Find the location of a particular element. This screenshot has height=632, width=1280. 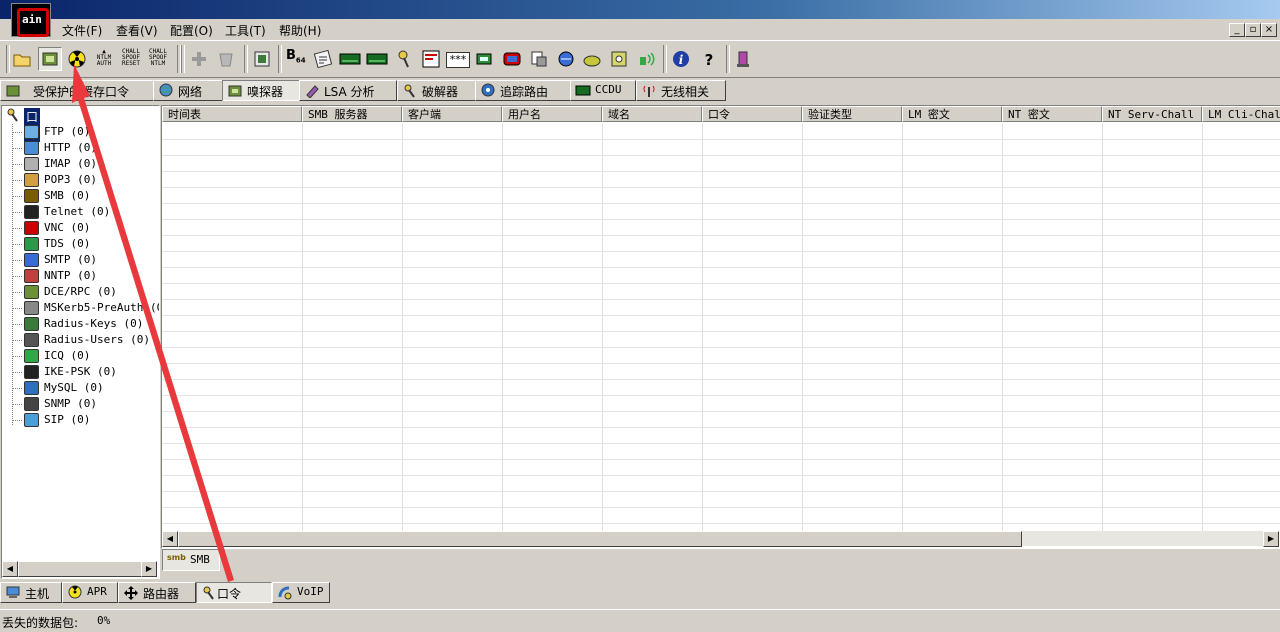

grid-hscrollbar: ◀ ▶ is located at coordinates (720, 539).